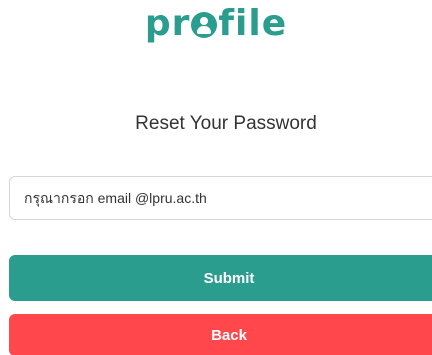 The width and height of the screenshot is (432, 355). What do you see at coordinates (220, 198) in the screenshot?
I see `email-input` at bounding box center [220, 198].